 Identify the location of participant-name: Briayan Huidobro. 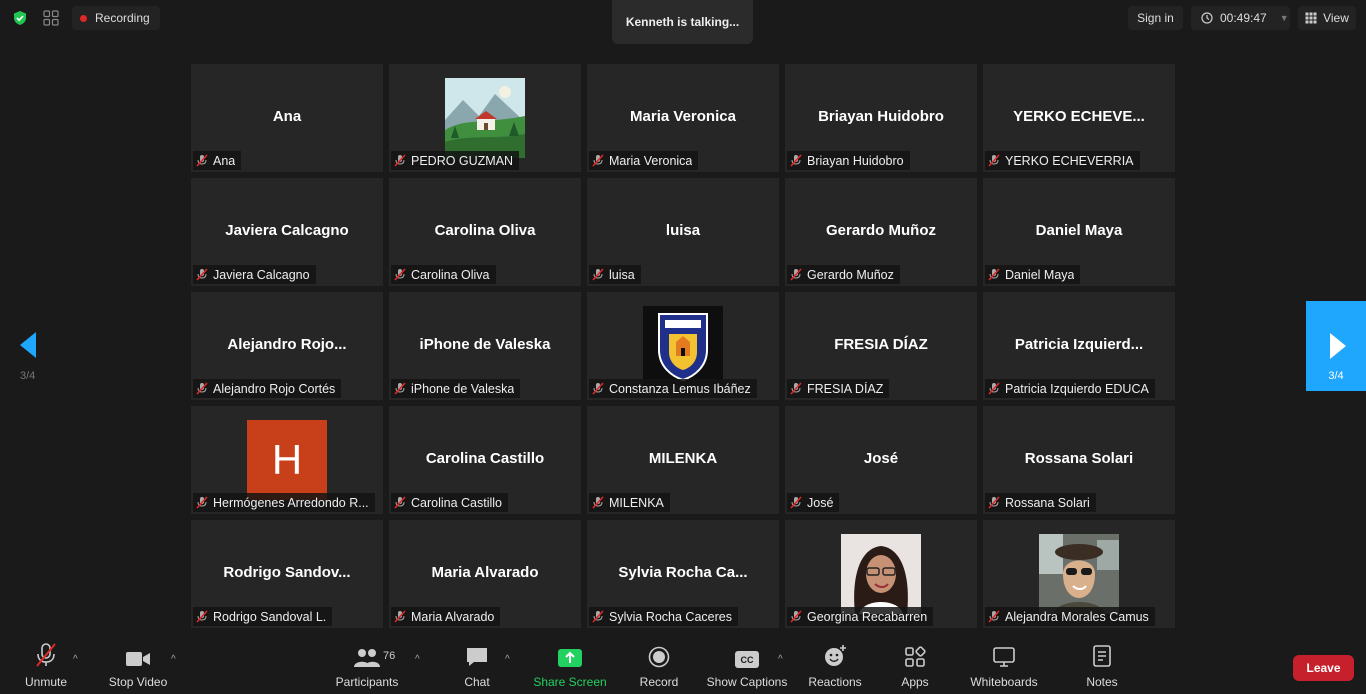
(855, 160).